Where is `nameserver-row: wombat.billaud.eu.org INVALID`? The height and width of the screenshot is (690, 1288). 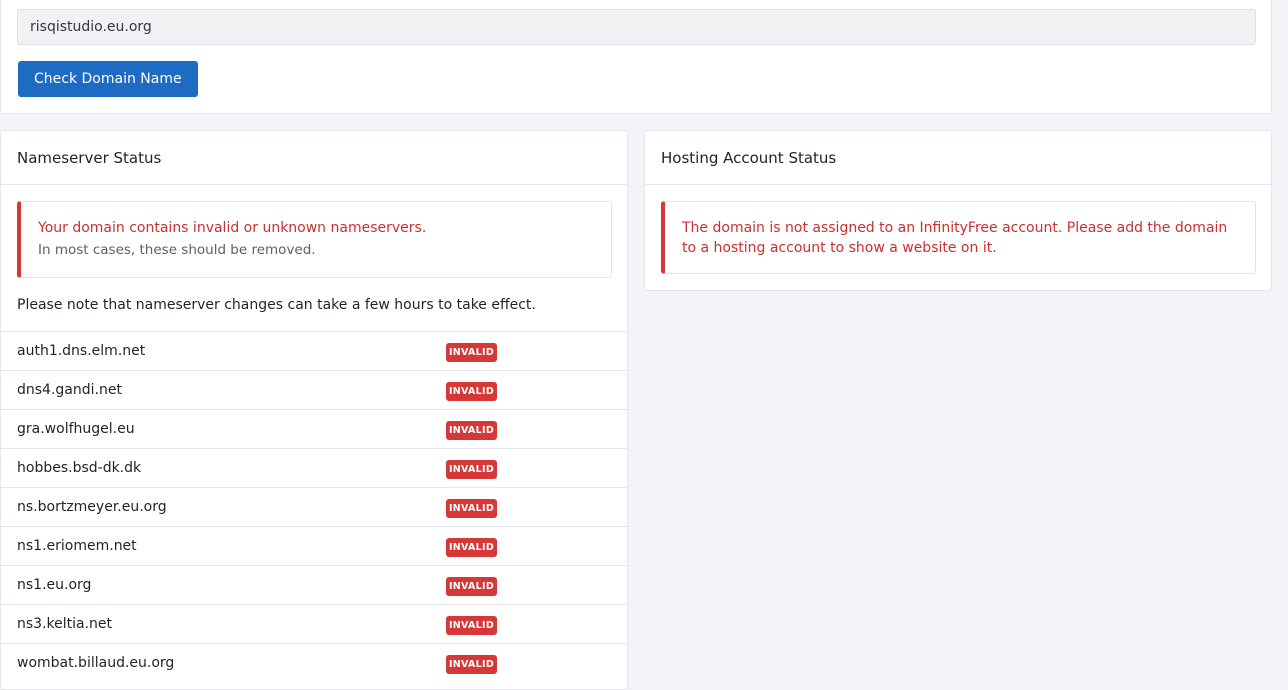
nameserver-row: wombat.billaud.eu.org INVALID is located at coordinates (314, 662).